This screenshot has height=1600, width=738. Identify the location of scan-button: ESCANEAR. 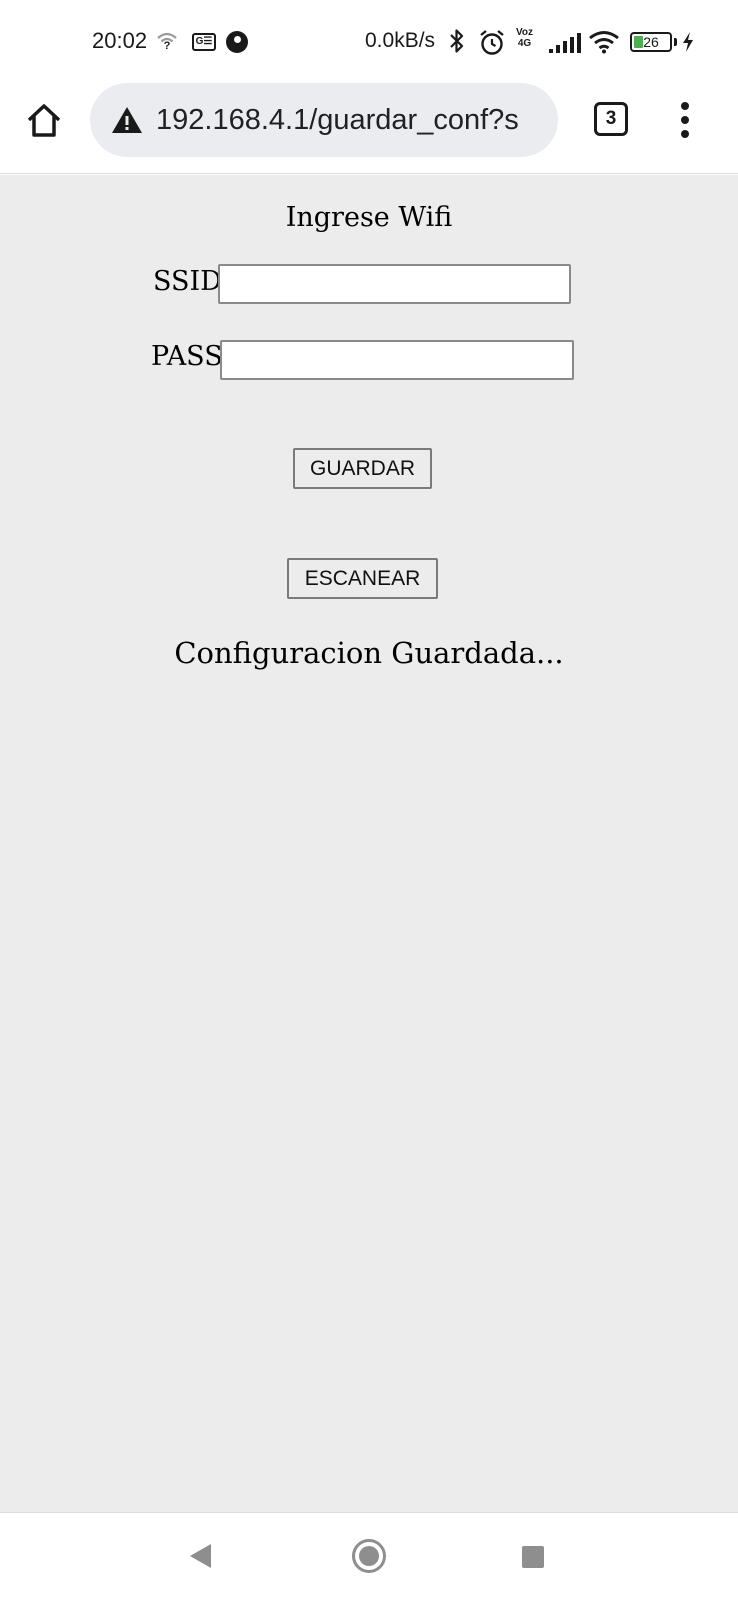
(362, 578).